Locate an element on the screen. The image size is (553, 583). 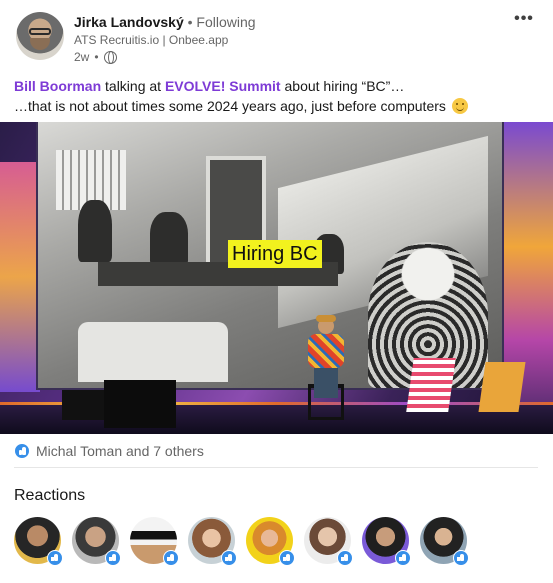
avatar-glasses is located at coordinates (40, 31).